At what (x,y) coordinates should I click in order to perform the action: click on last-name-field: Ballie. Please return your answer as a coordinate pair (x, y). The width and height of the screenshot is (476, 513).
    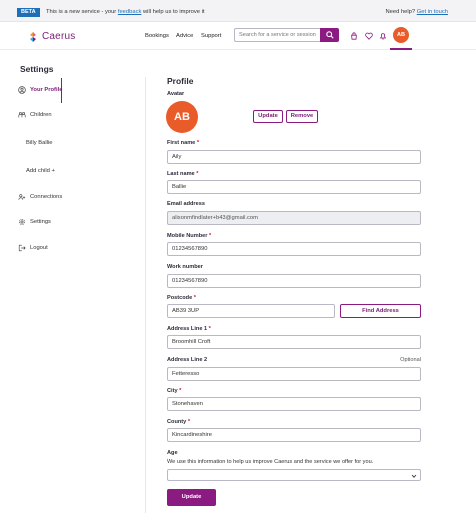
    Looking at the image, I should click on (294, 187).